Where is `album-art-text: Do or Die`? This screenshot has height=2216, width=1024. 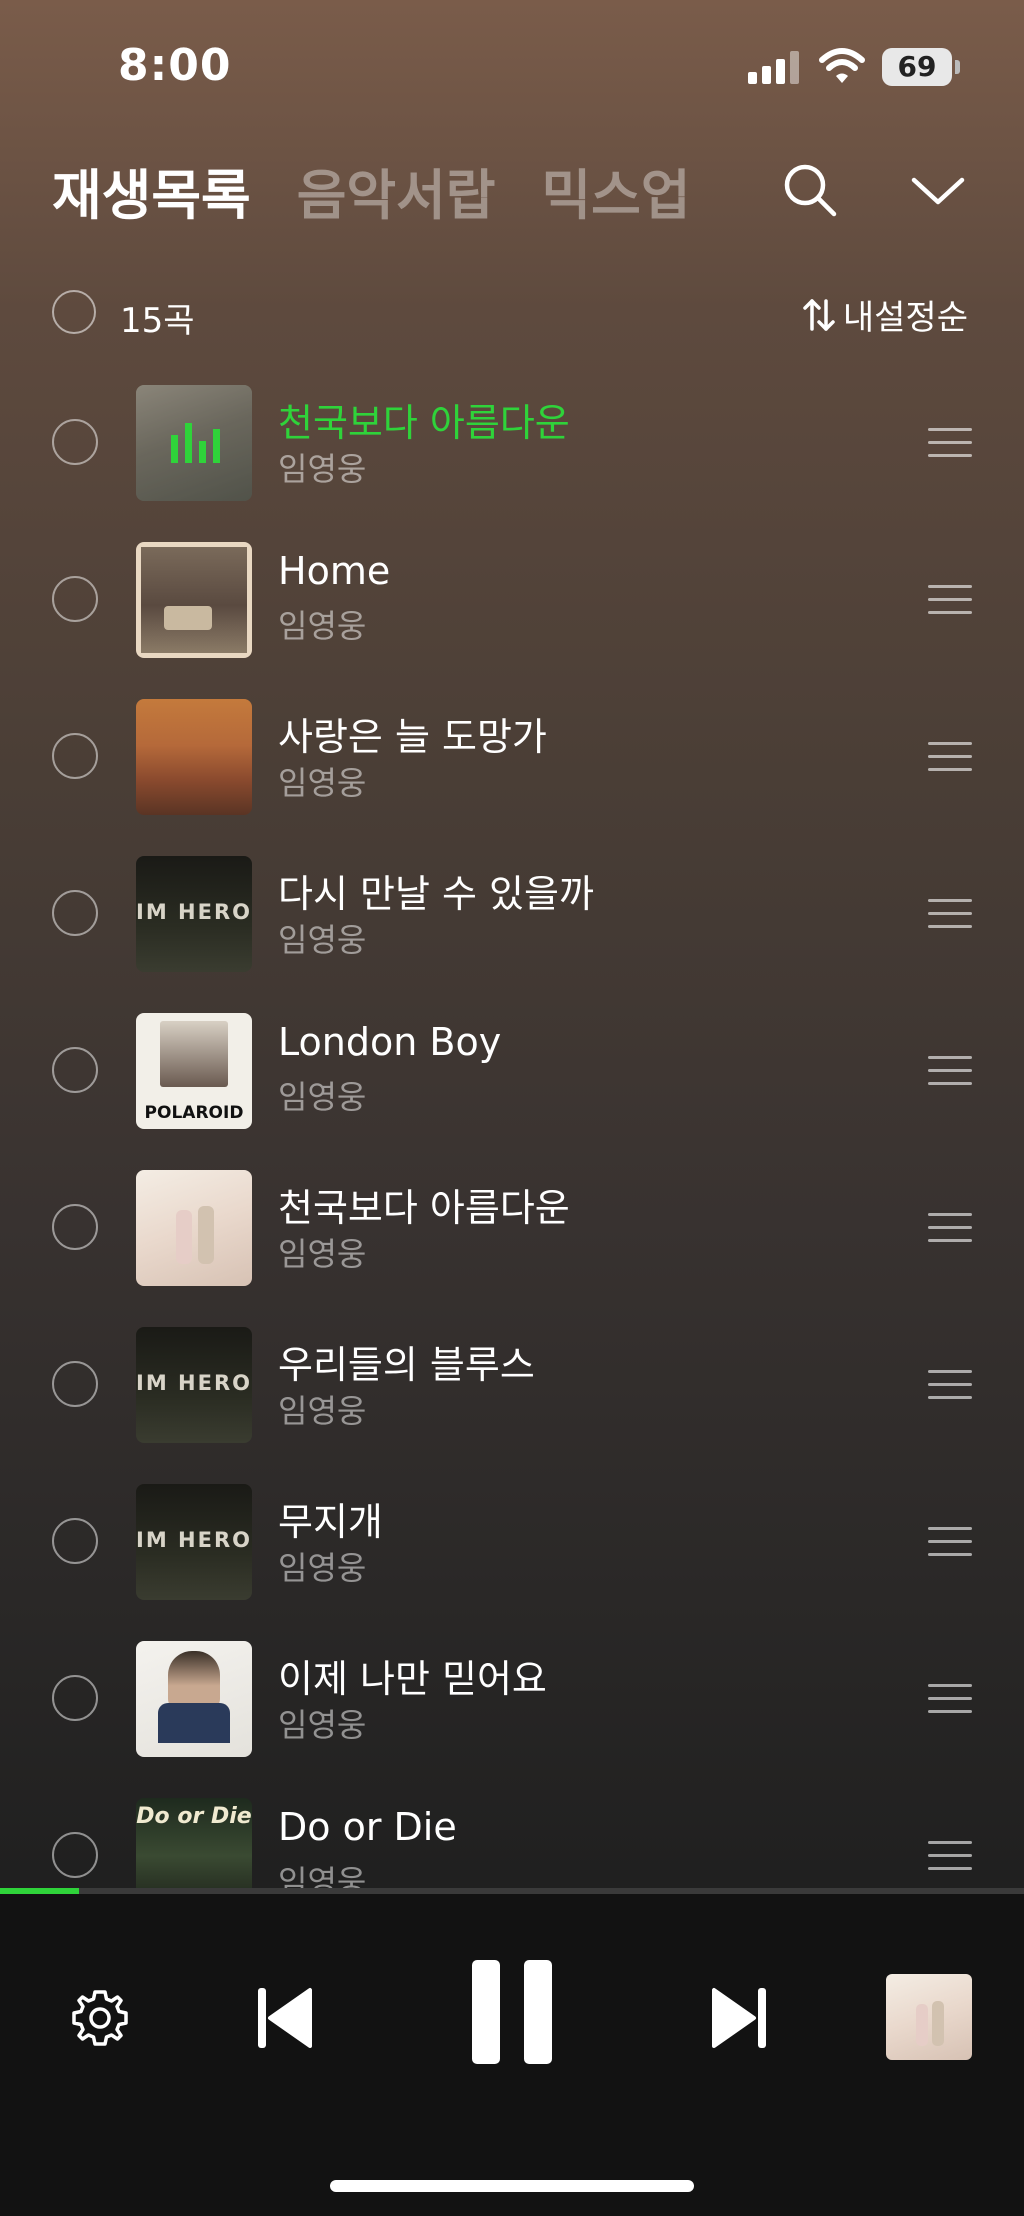 album-art-text: Do or Die is located at coordinates (194, 1816).